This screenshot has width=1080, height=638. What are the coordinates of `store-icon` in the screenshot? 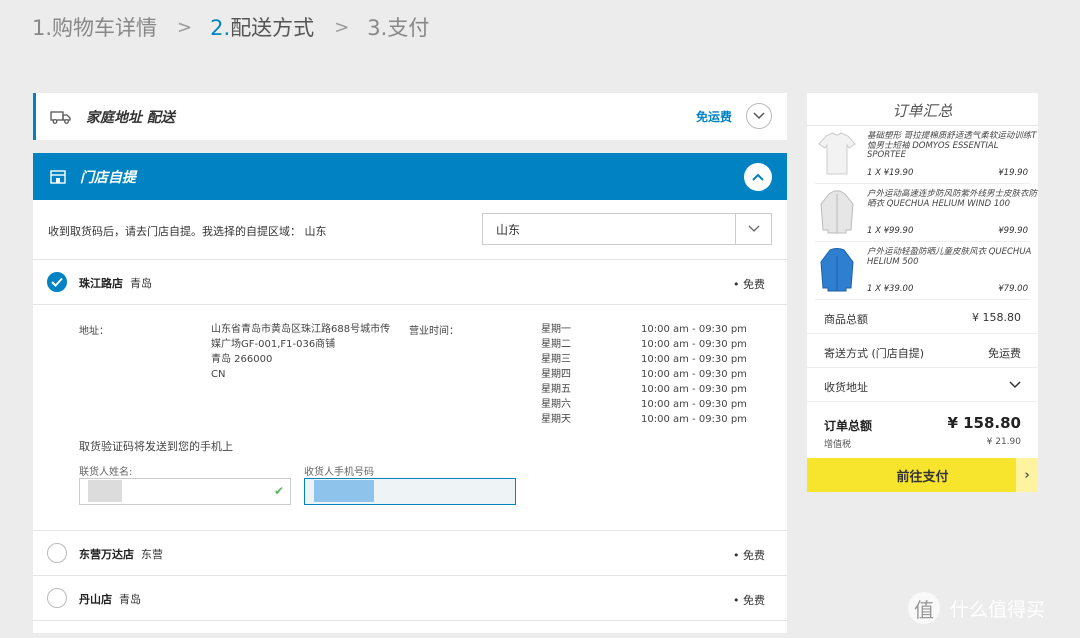 It's located at (58, 176).